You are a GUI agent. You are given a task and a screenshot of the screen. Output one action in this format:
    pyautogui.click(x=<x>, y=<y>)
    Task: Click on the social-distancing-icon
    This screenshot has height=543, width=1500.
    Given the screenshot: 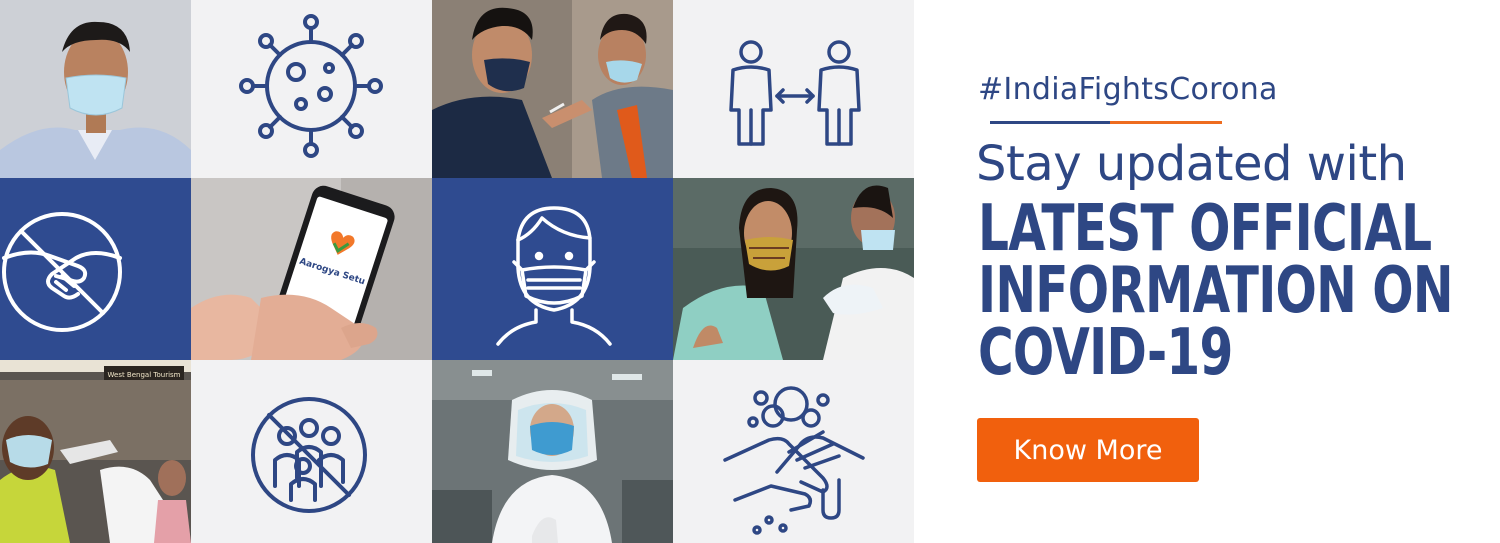 What is the action you would take?
    pyautogui.click(x=793, y=89)
    